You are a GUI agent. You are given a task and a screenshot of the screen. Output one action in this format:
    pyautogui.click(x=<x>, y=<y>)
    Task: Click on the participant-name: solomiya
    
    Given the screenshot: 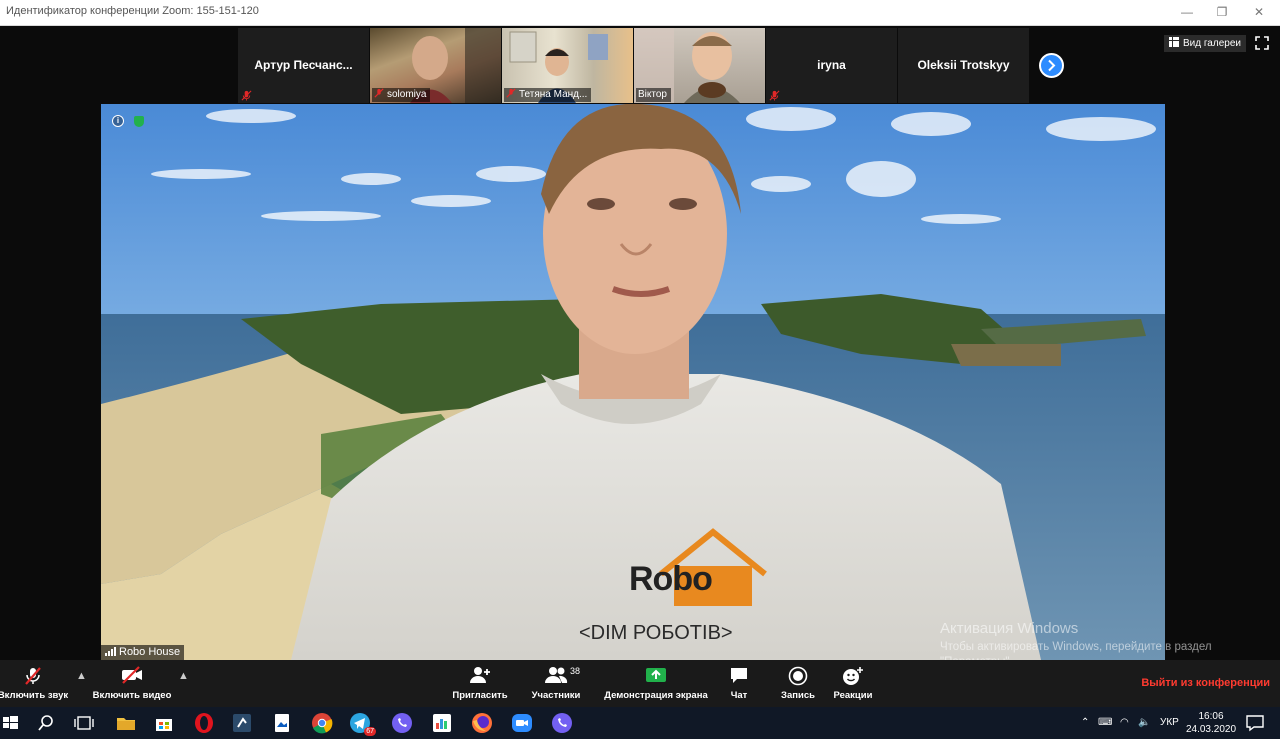 What is the action you would take?
    pyautogui.click(x=407, y=94)
    